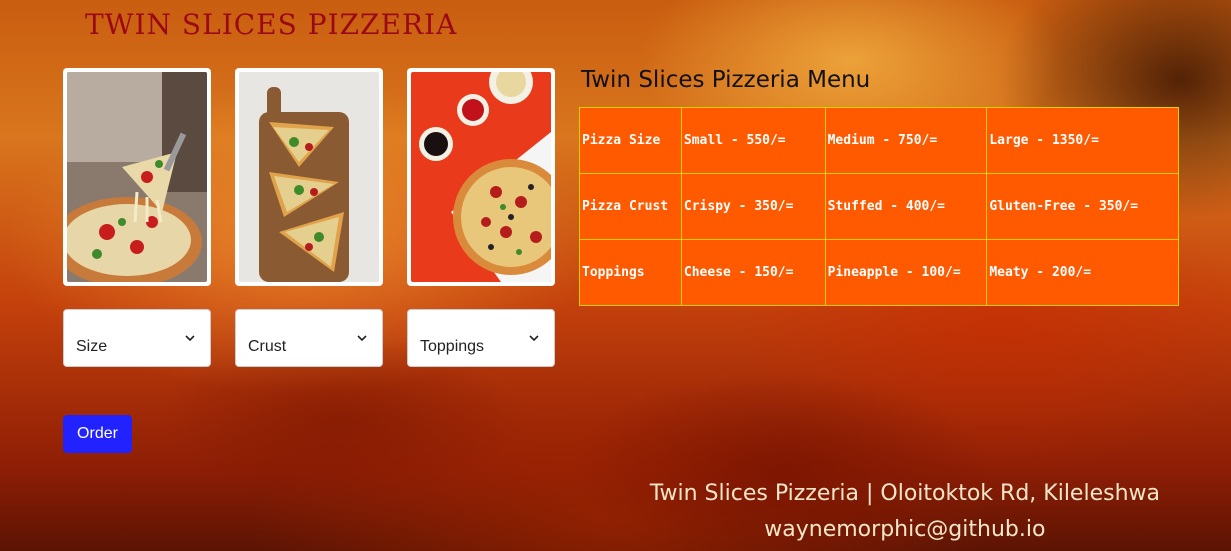 This screenshot has width=1231, height=551. I want to click on crust-select: Crust, so click(309, 338).